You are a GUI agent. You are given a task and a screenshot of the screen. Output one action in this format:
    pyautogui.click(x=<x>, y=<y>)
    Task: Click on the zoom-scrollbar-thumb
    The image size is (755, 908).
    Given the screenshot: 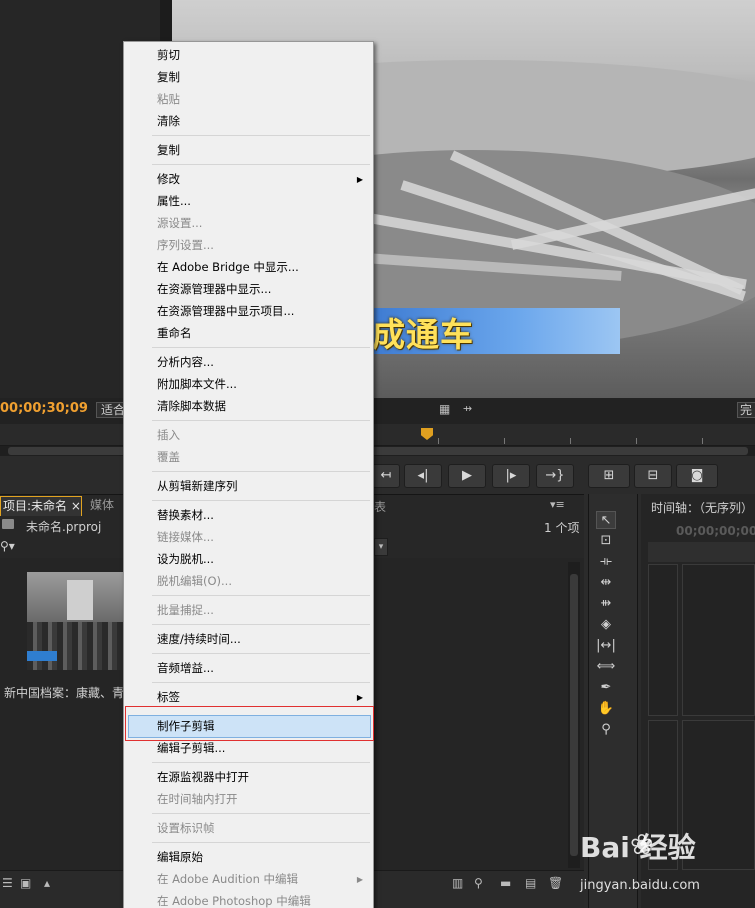 What is the action you would take?
    pyautogui.click(x=378, y=451)
    